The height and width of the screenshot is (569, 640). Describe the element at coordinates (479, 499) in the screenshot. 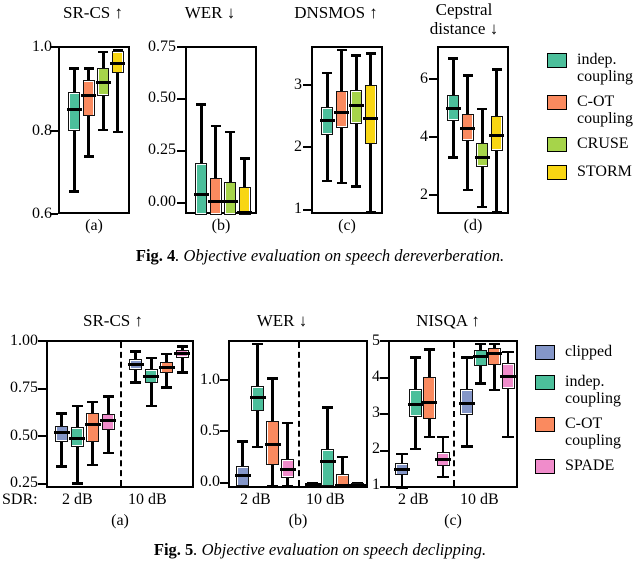

I see `fig5-c-group-label-1: 10 dB` at that location.